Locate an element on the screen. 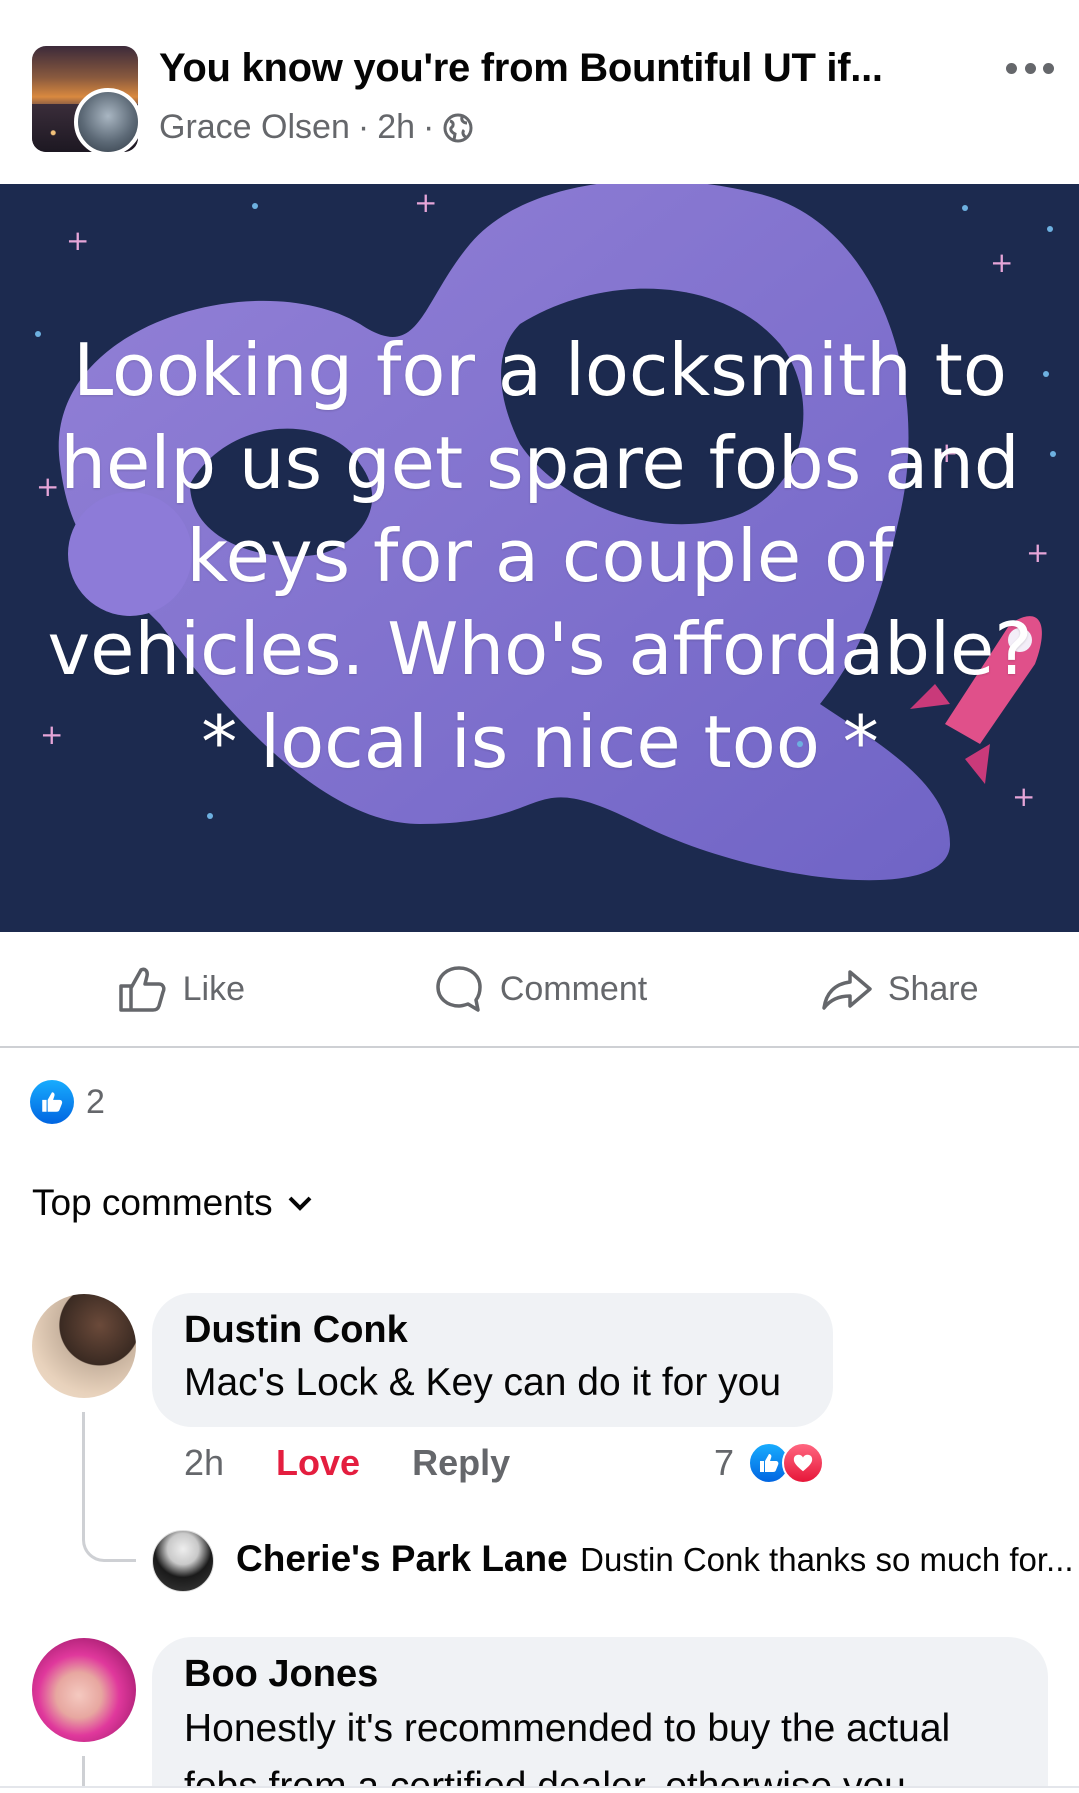  more-options-button is located at coordinates (1030, 68).